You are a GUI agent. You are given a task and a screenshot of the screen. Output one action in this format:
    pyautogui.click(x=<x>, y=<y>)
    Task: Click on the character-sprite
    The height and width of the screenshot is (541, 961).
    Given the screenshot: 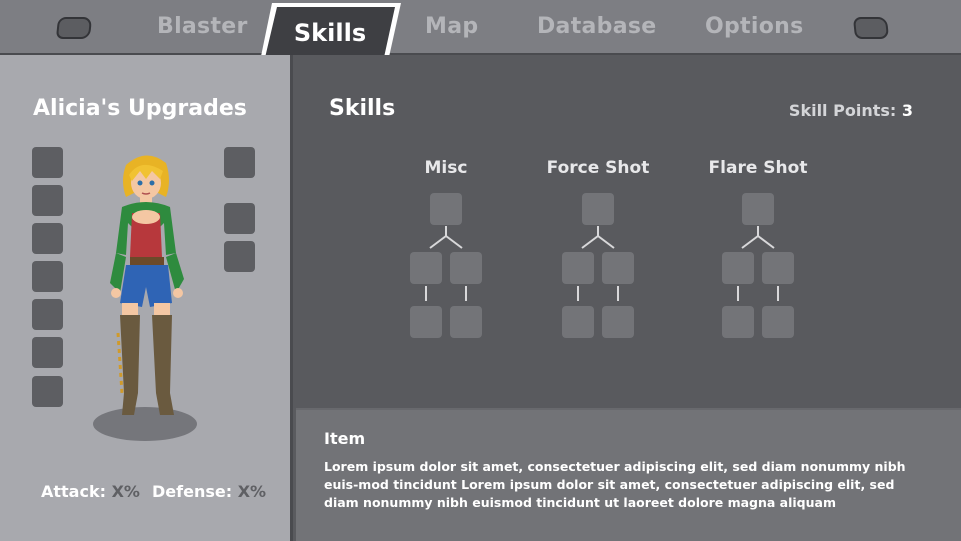 What is the action you would take?
    pyautogui.click(x=147, y=285)
    